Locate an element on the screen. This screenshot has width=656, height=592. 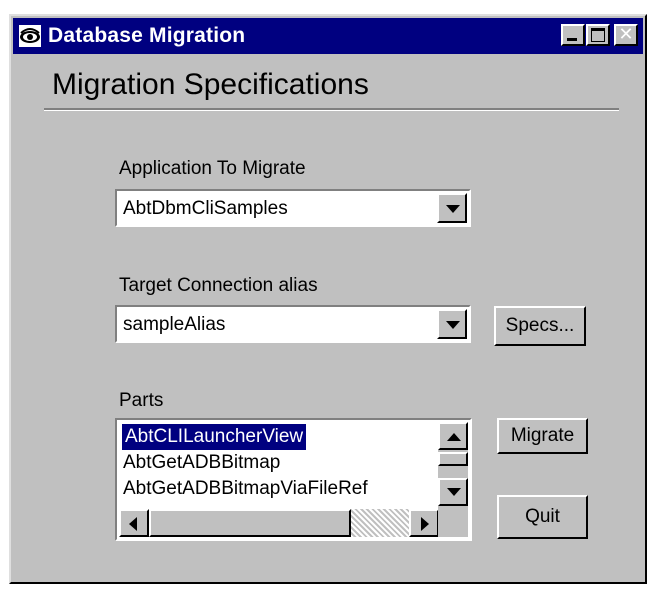
target-alias-dropdown-button is located at coordinates (452, 324).